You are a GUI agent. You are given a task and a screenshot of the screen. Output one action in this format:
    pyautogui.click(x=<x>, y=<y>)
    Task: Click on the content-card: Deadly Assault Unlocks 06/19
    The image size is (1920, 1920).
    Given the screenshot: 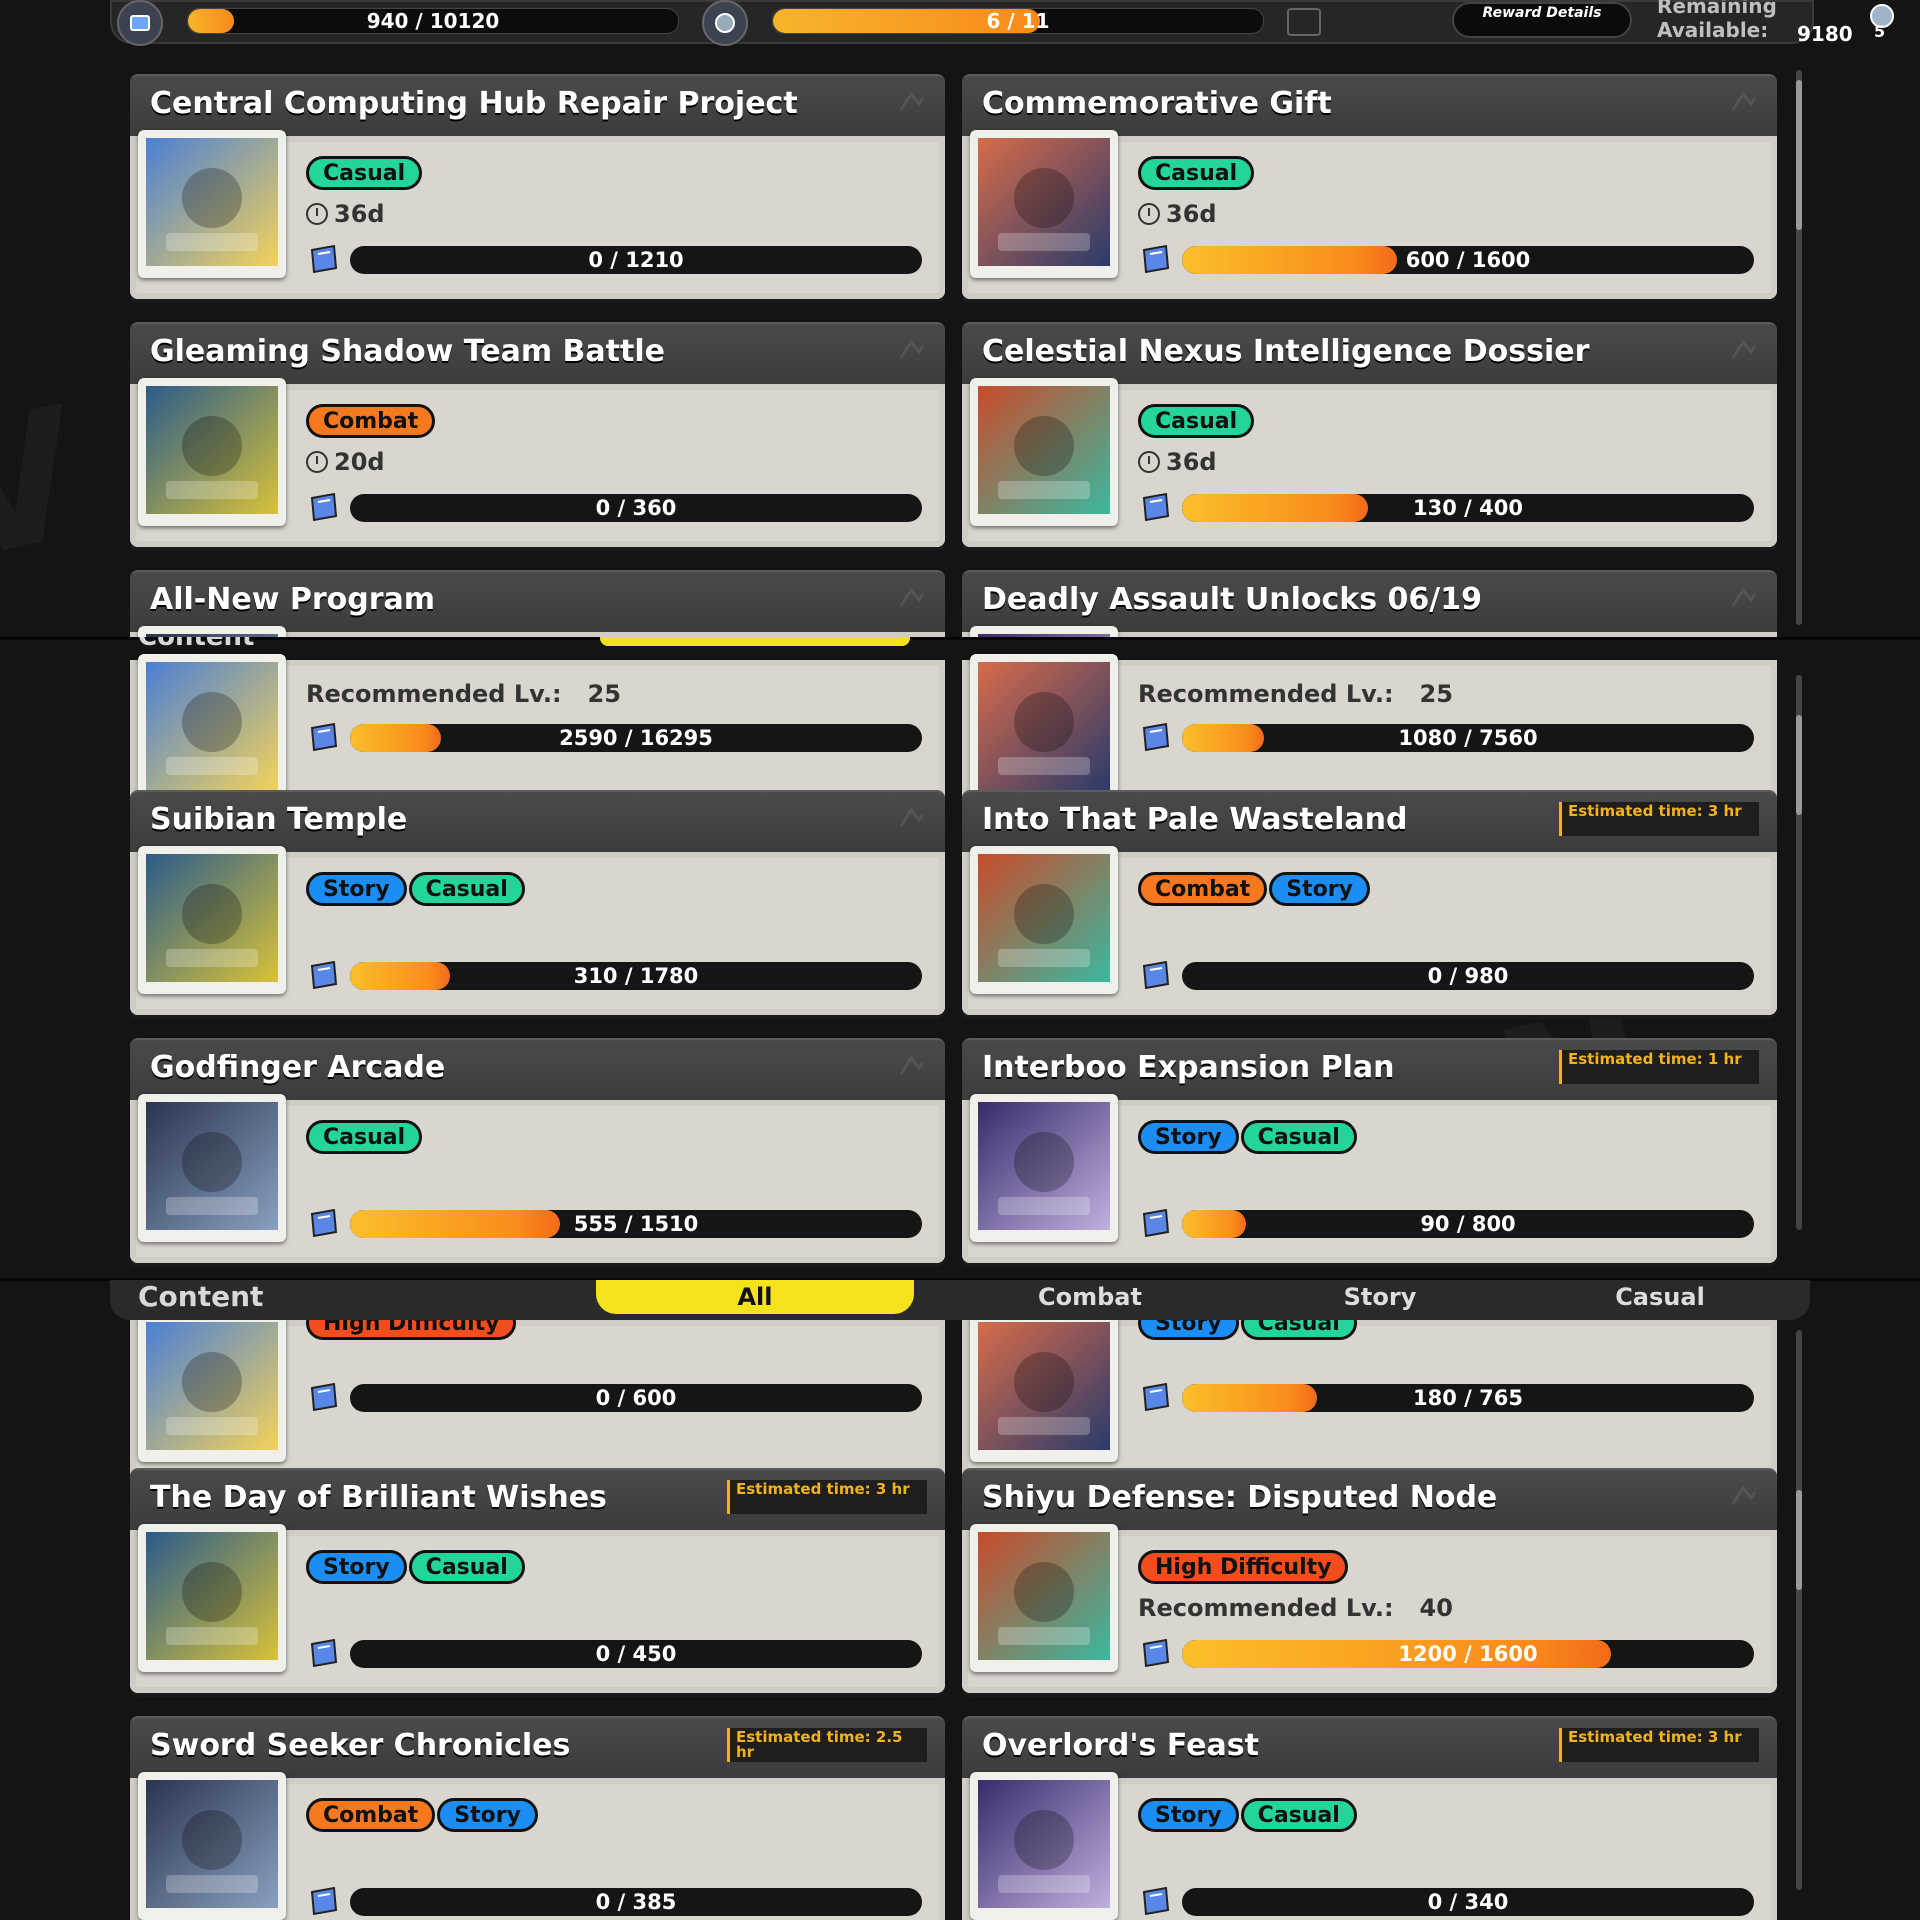 What is the action you would take?
    pyautogui.click(x=1369, y=603)
    